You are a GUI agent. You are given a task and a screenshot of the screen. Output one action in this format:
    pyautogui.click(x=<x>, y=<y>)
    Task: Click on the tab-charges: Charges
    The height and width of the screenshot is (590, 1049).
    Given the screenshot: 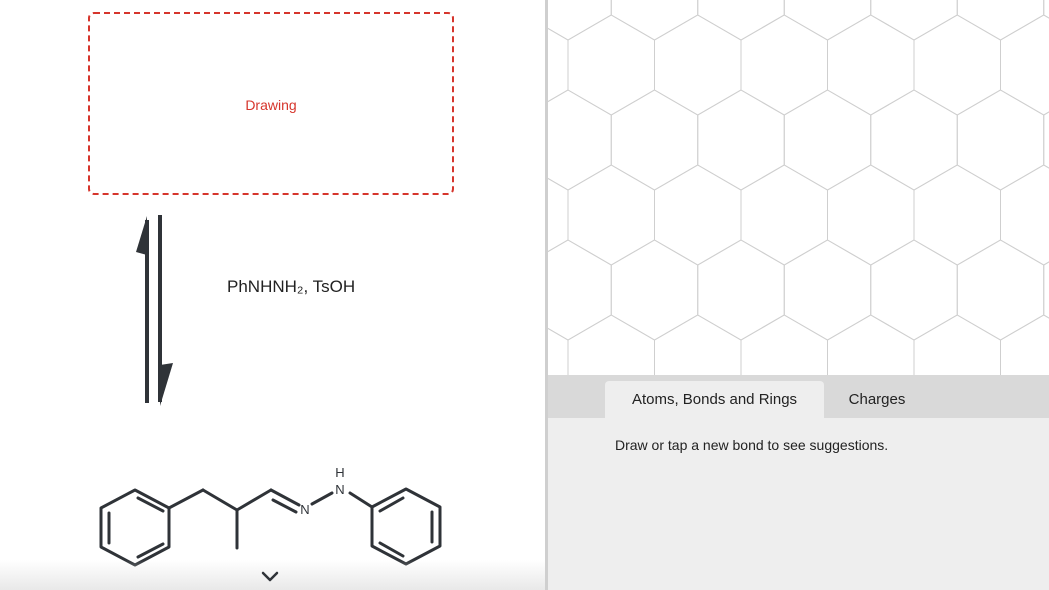 What is the action you would take?
    pyautogui.click(x=877, y=399)
    